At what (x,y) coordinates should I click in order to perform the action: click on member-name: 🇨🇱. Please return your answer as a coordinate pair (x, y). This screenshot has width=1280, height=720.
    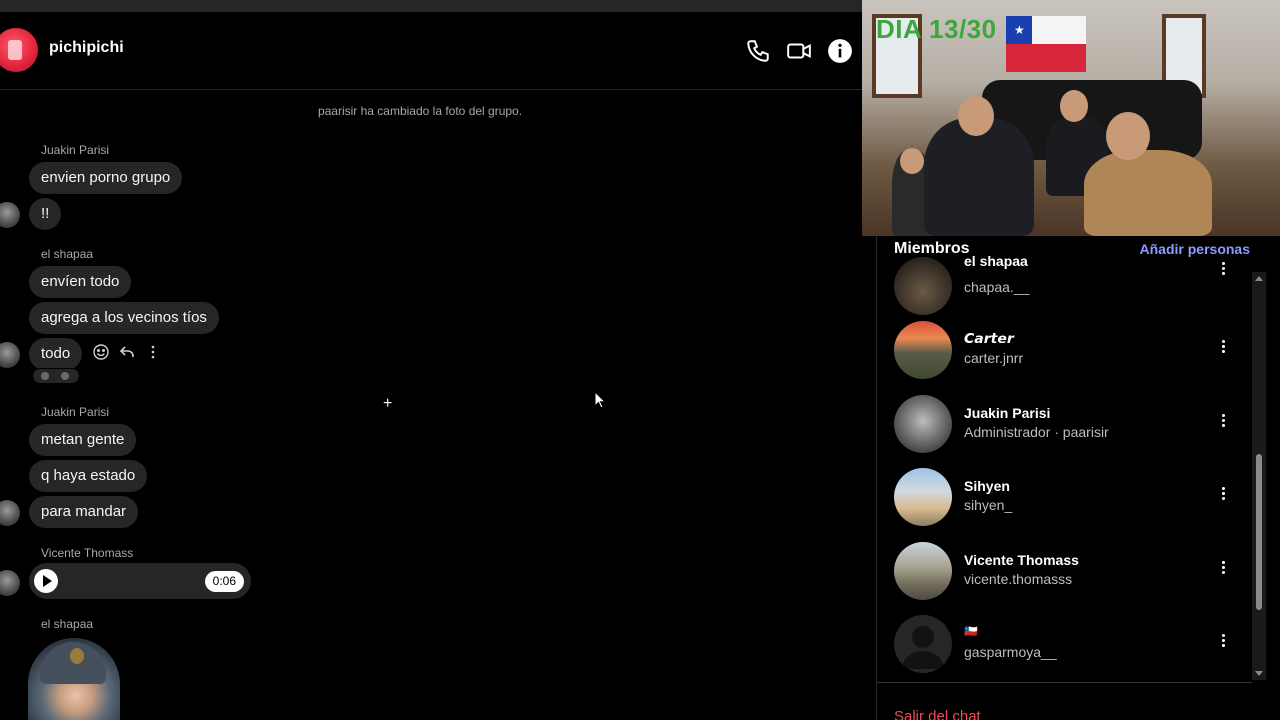
    Looking at the image, I should click on (971, 632).